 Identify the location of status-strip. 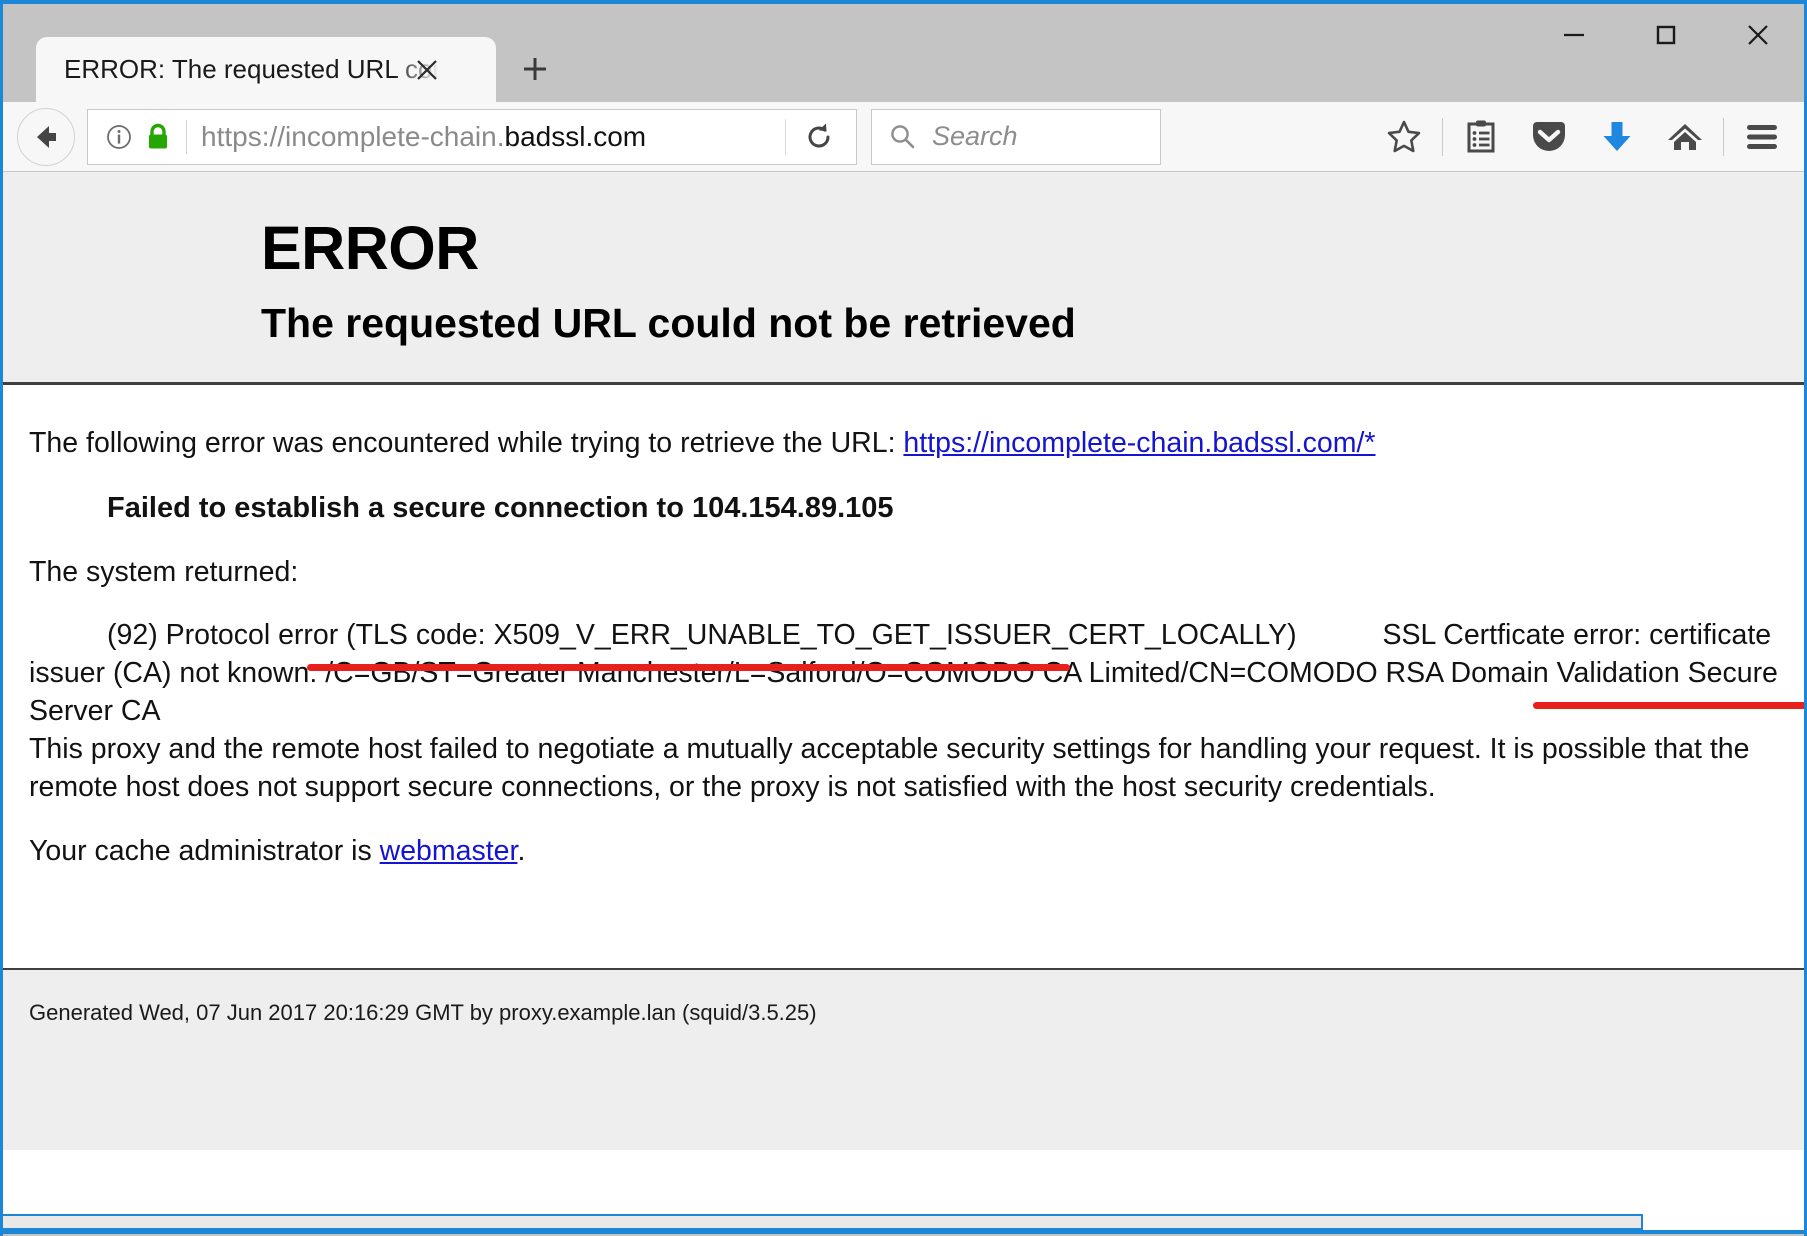
(823, 1222).